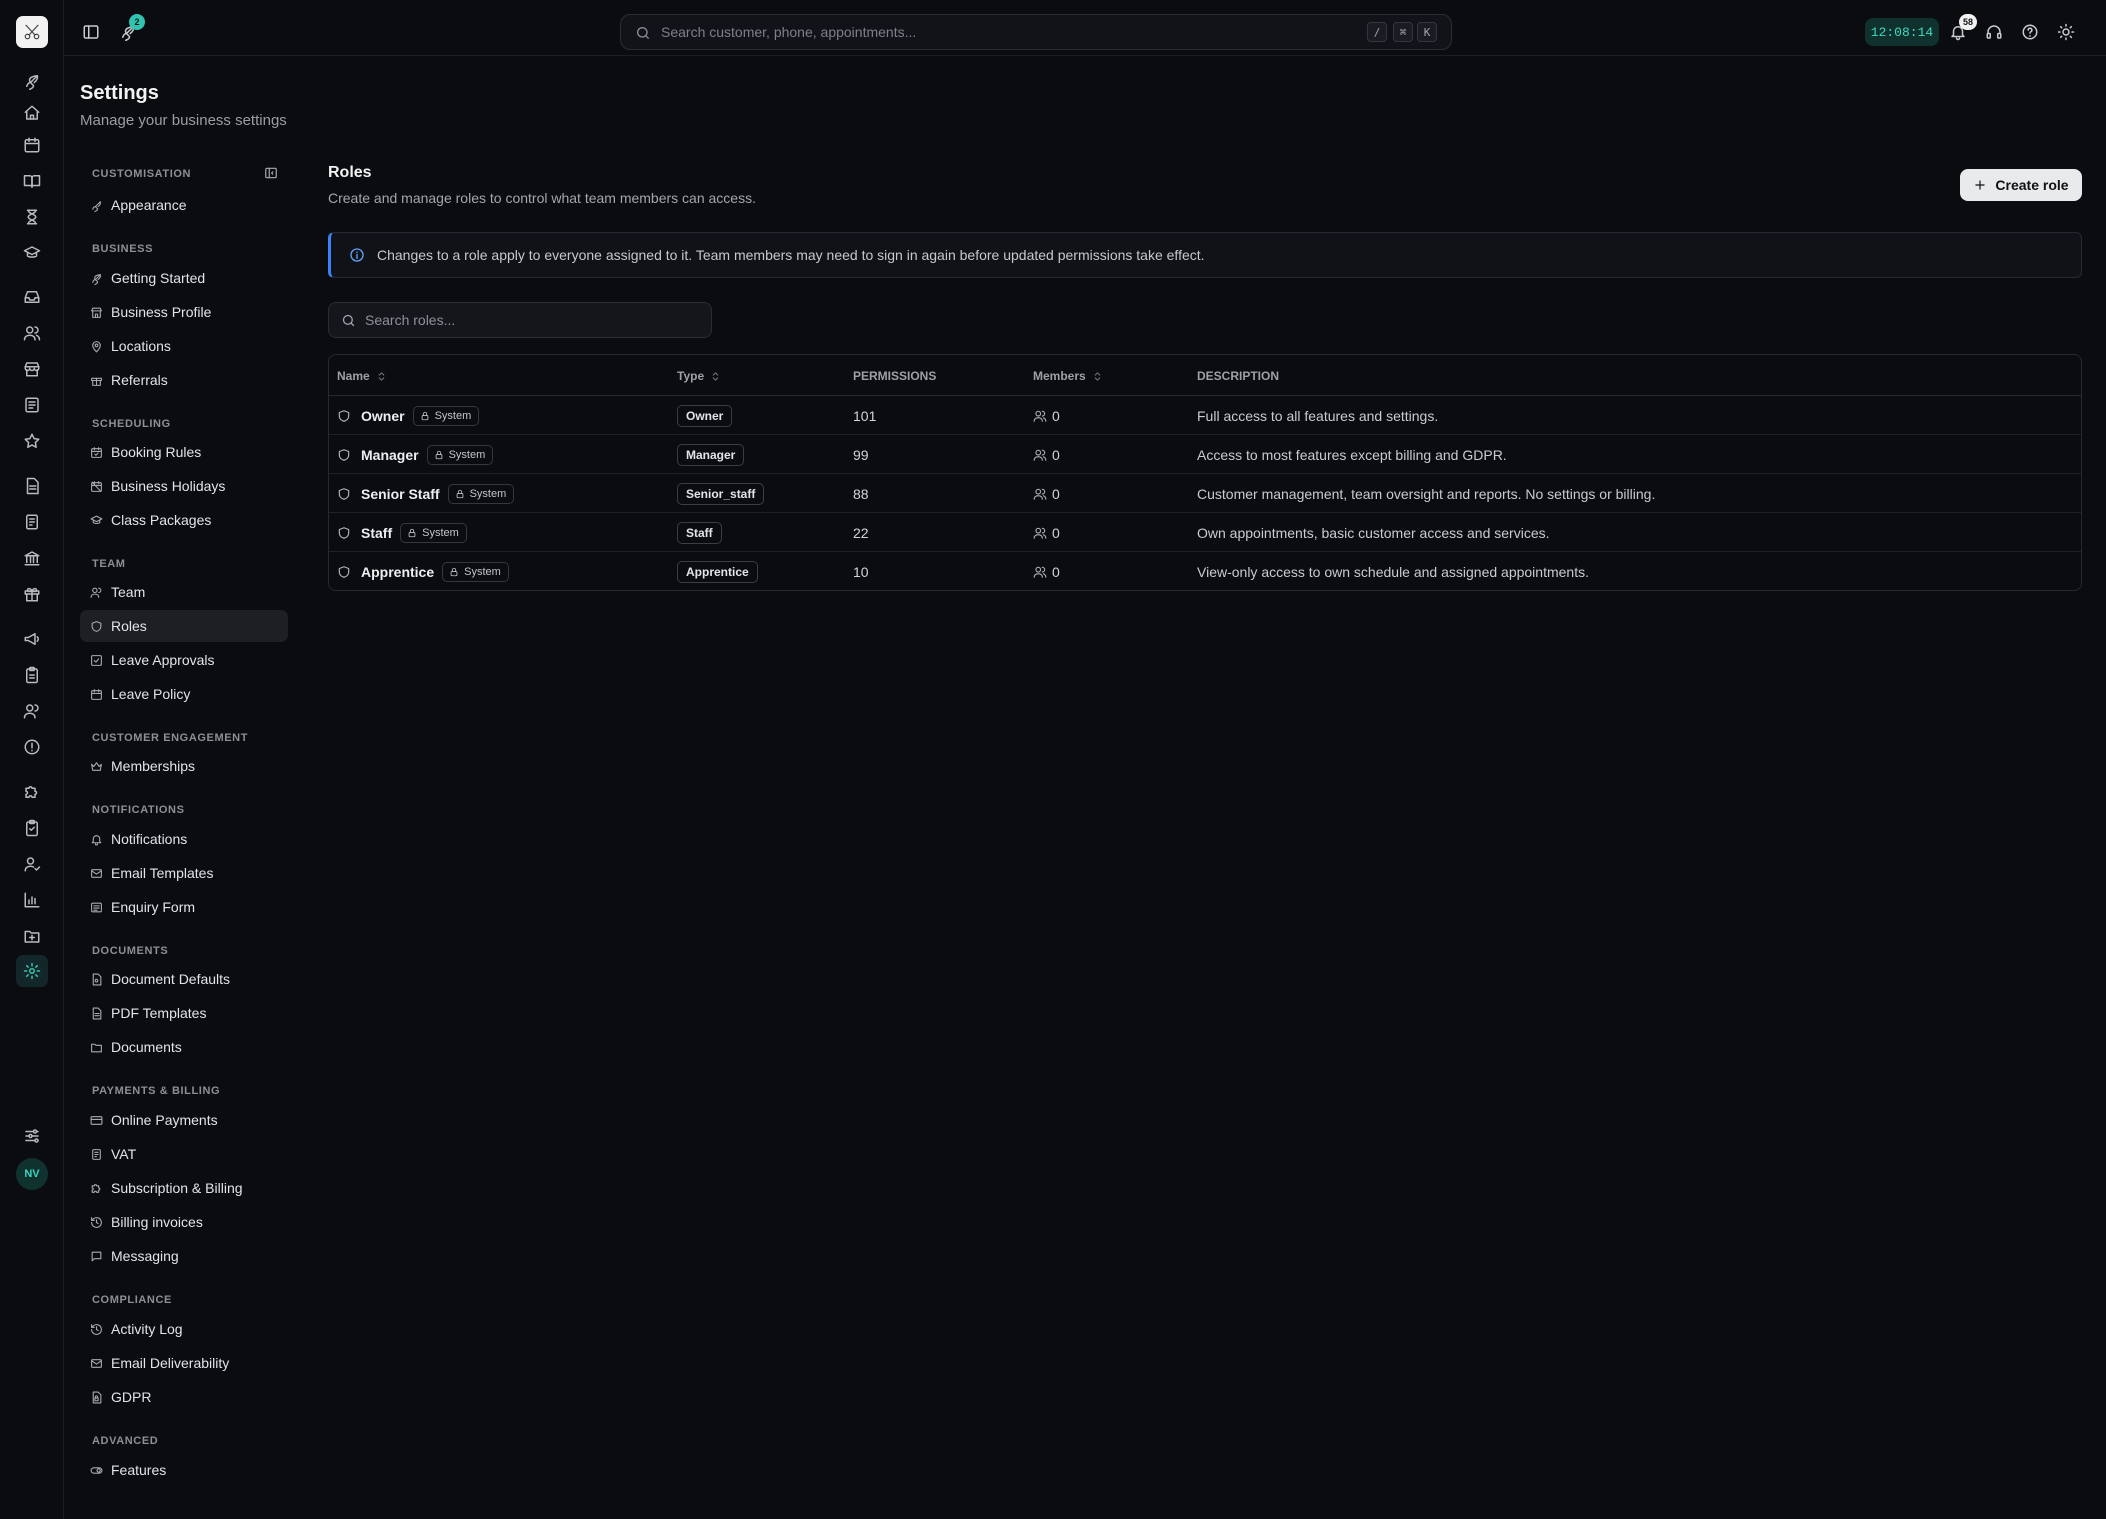  I want to click on graduation-cap-icon, so click(32, 253).